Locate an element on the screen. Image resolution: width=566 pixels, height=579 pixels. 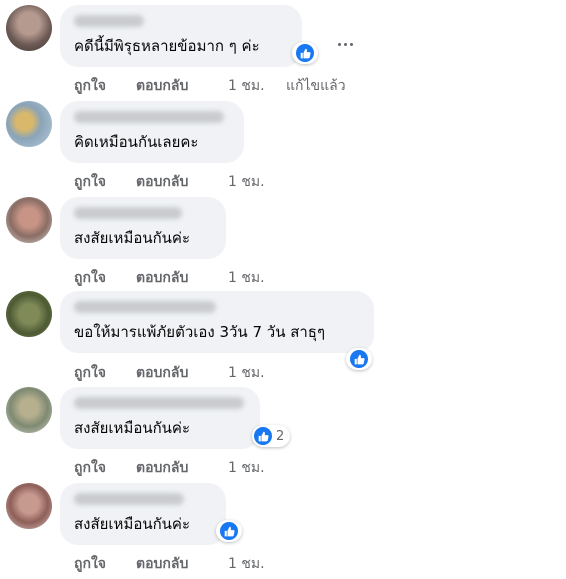
comment-text: คิดเหมือนกันเลยคะ is located at coordinates (136, 142).